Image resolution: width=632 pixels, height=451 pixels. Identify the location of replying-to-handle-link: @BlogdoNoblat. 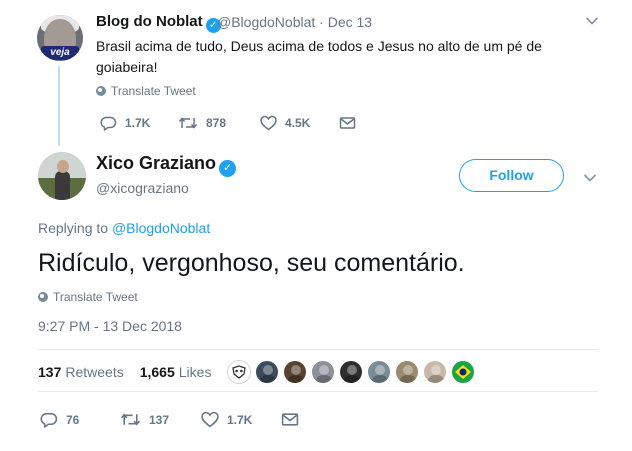
(161, 228).